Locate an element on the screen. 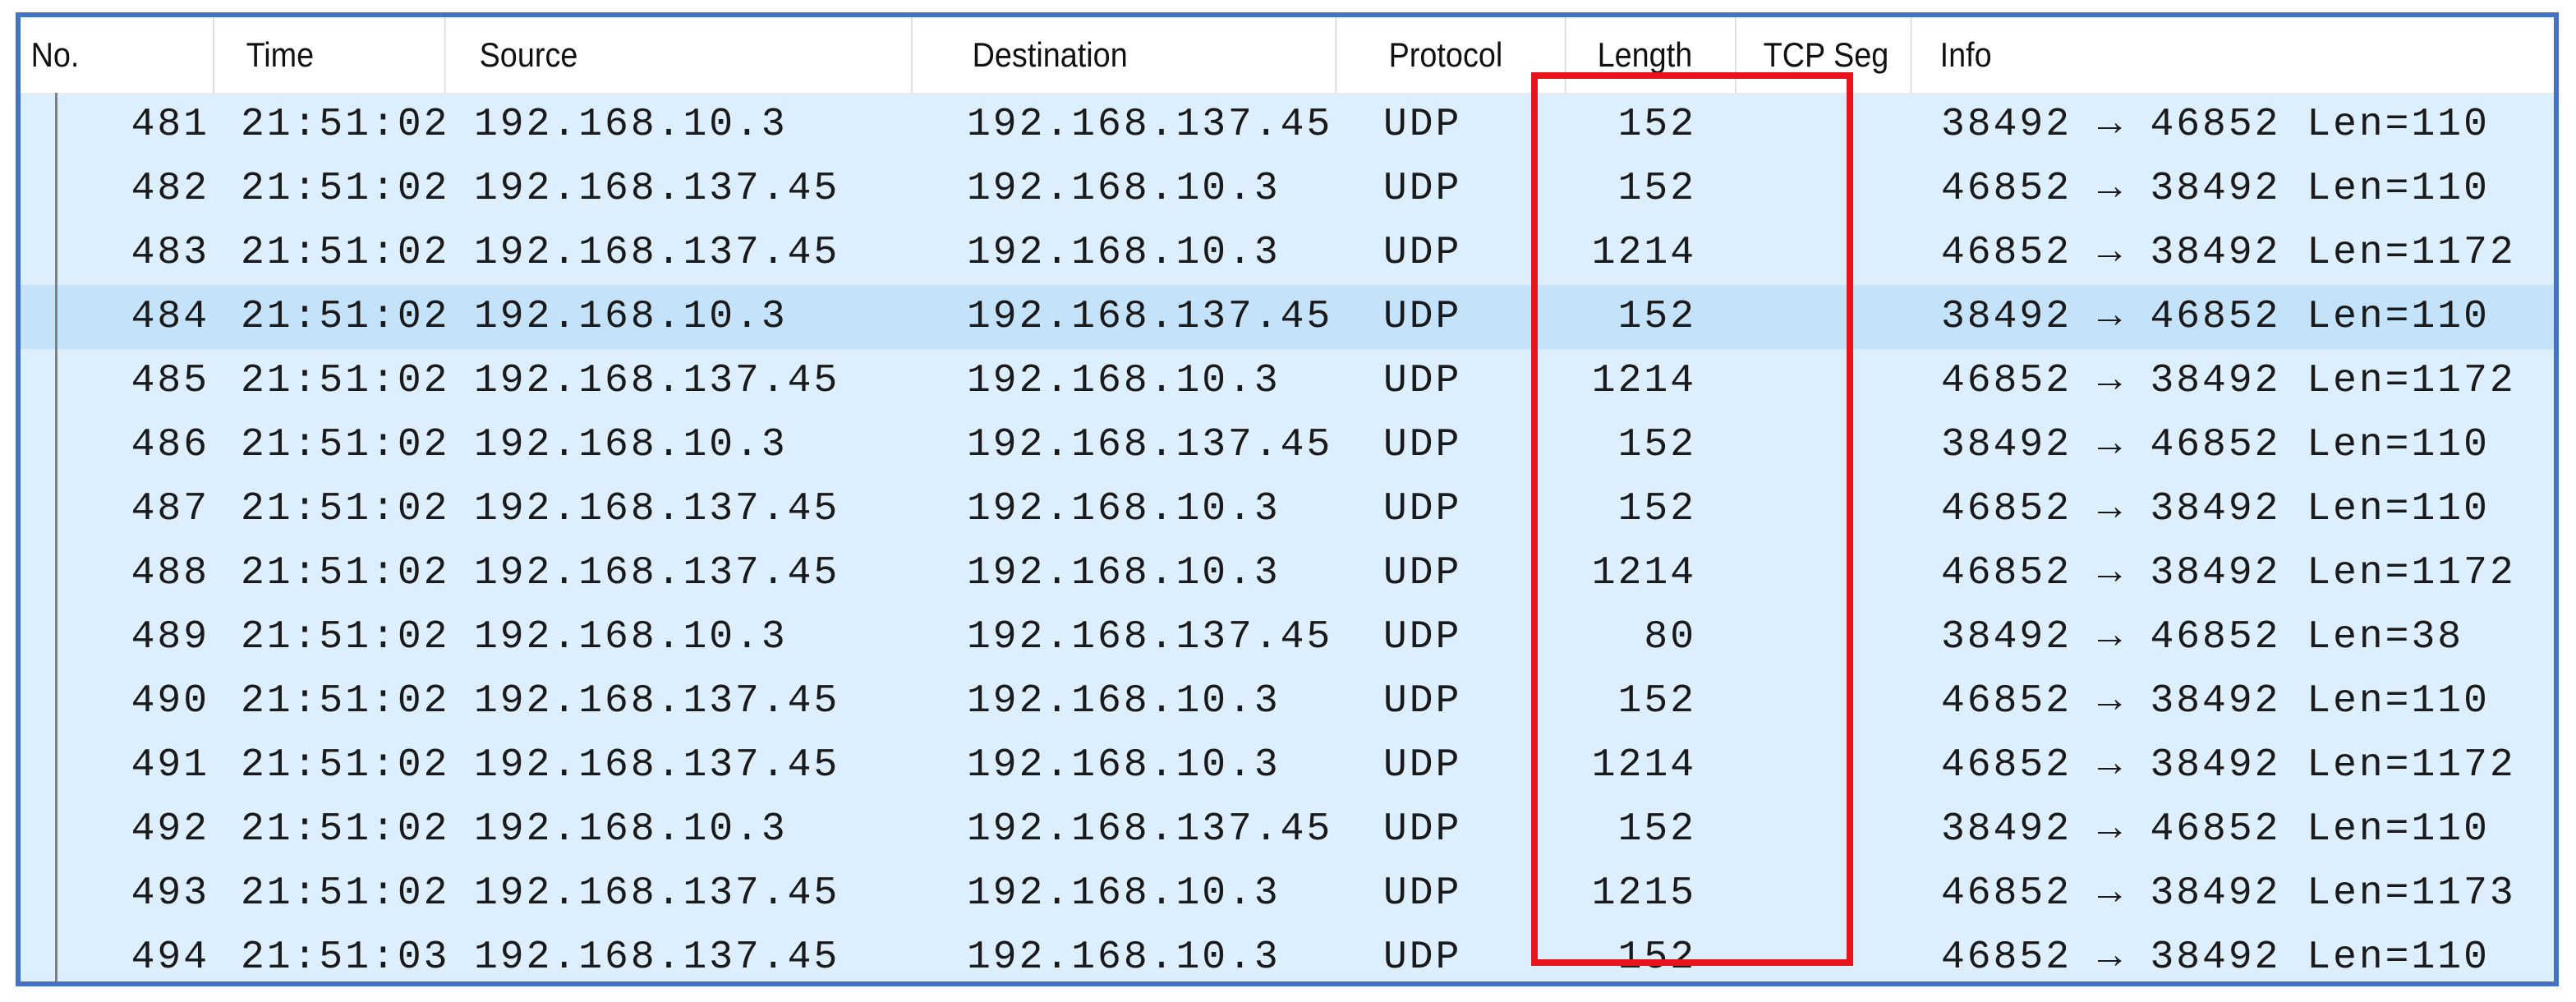 The width and height of the screenshot is (2576, 1002). packet-number: 481 is located at coordinates (170, 125).